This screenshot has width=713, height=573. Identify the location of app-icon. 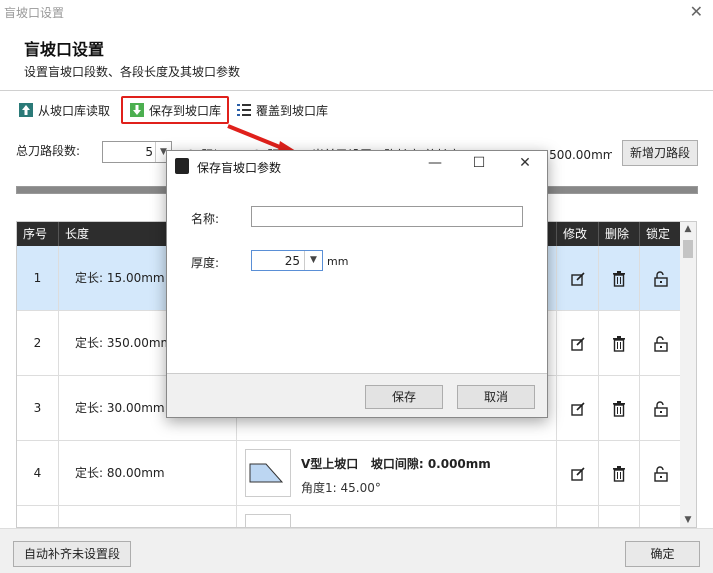
(182, 166).